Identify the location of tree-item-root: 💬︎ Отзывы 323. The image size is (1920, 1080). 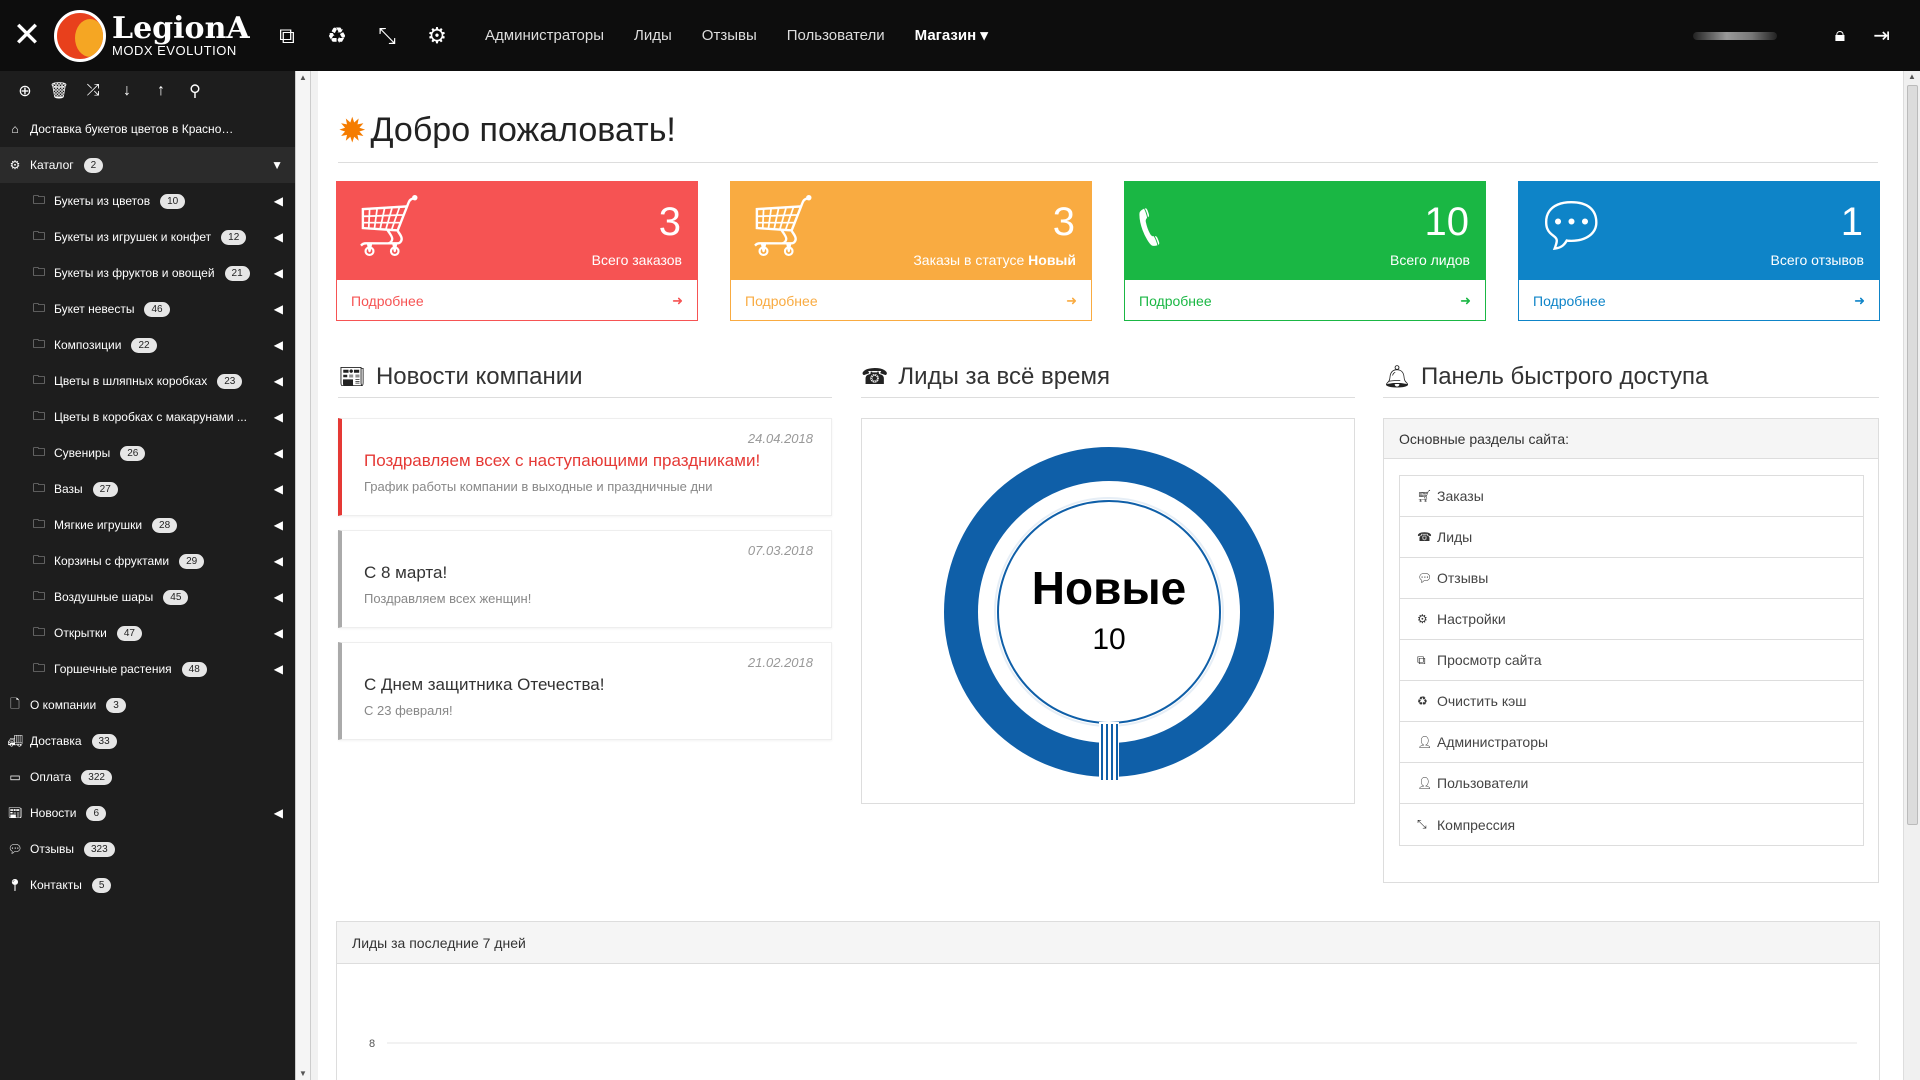
(147, 849).